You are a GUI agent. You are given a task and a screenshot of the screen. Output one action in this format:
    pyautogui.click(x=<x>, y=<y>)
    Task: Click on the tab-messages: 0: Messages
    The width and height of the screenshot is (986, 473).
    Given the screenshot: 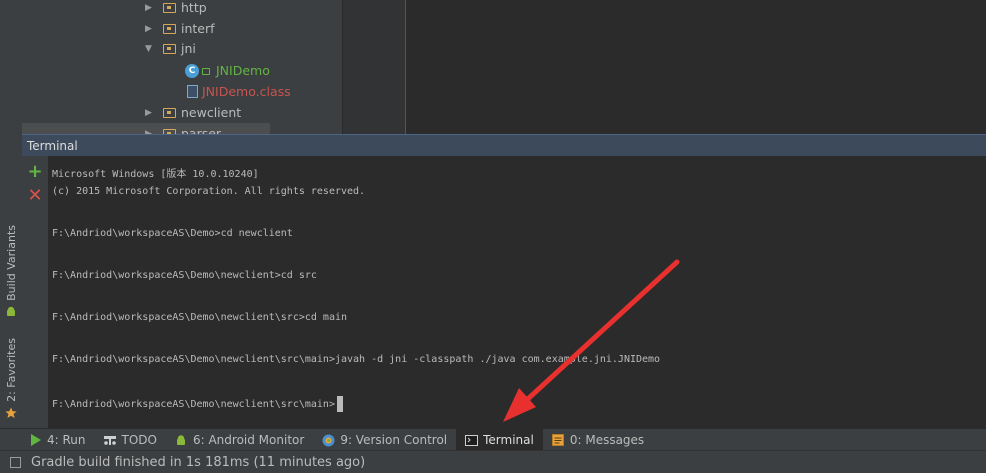 What is the action you would take?
    pyautogui.click(x=598, y=440)
    